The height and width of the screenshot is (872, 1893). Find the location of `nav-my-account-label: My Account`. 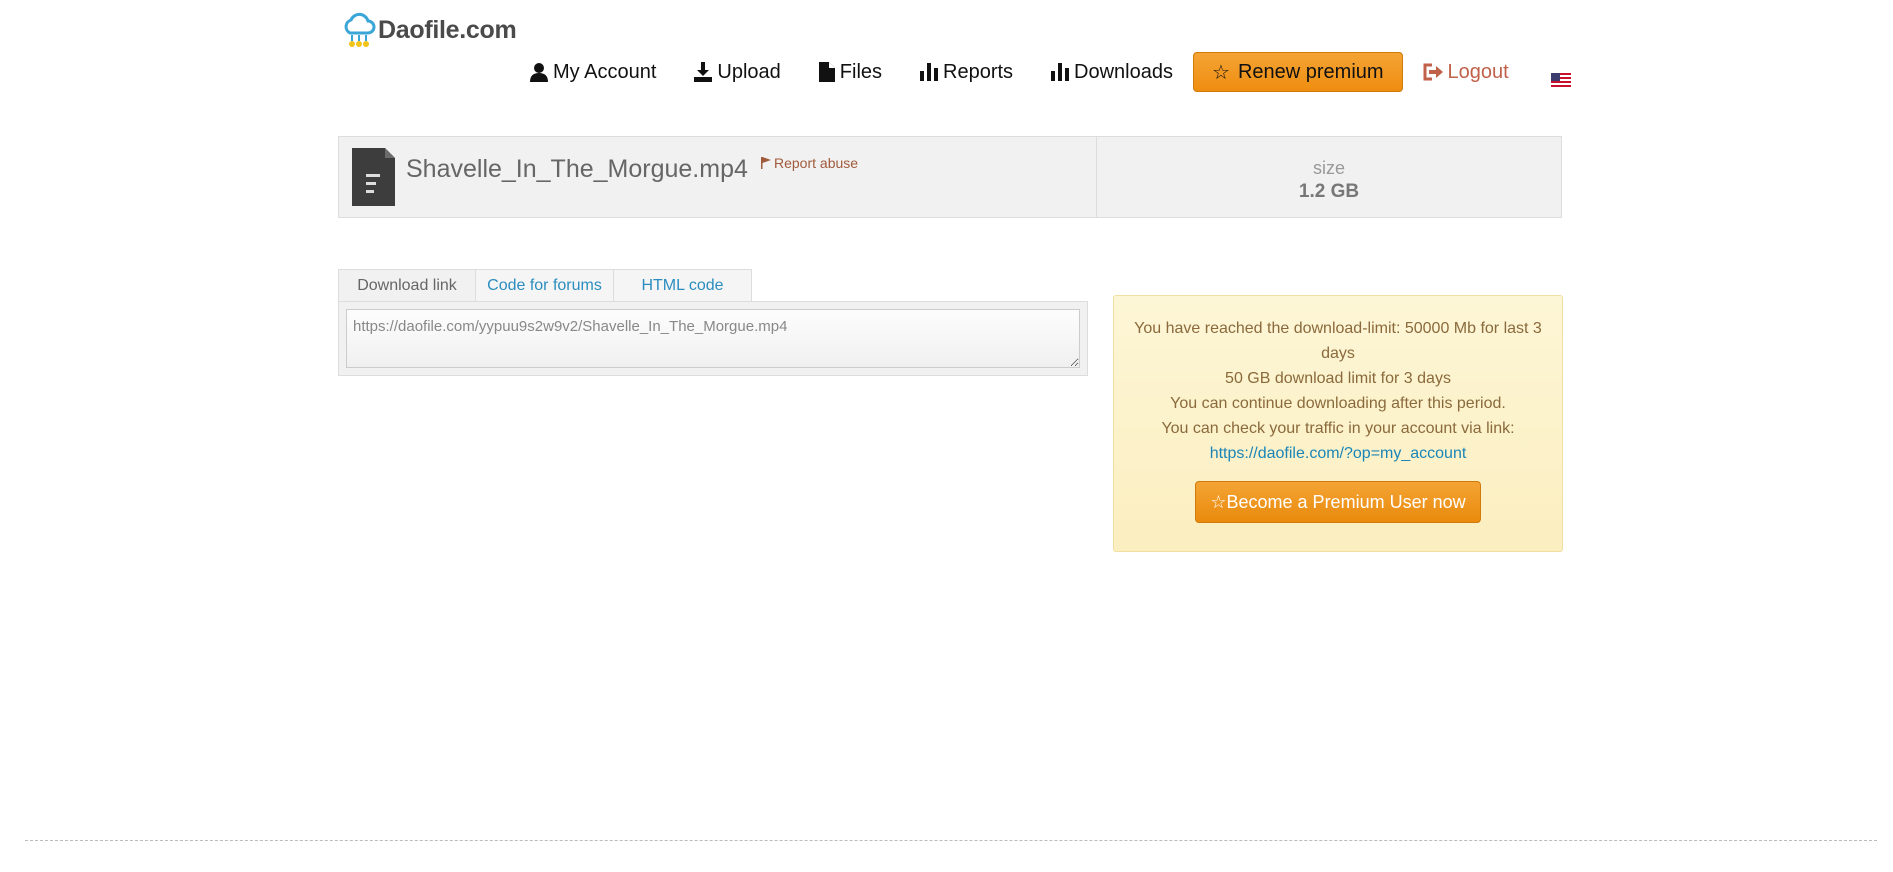

nav-my-account-label: My Account is located at coordinates (605, 71).